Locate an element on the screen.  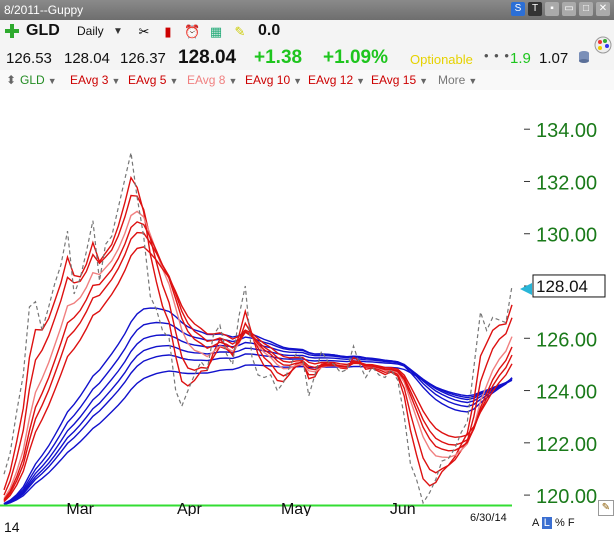
legend-item-eavg12: EAvg 12 ▼ is located at coordinates (336, 80).